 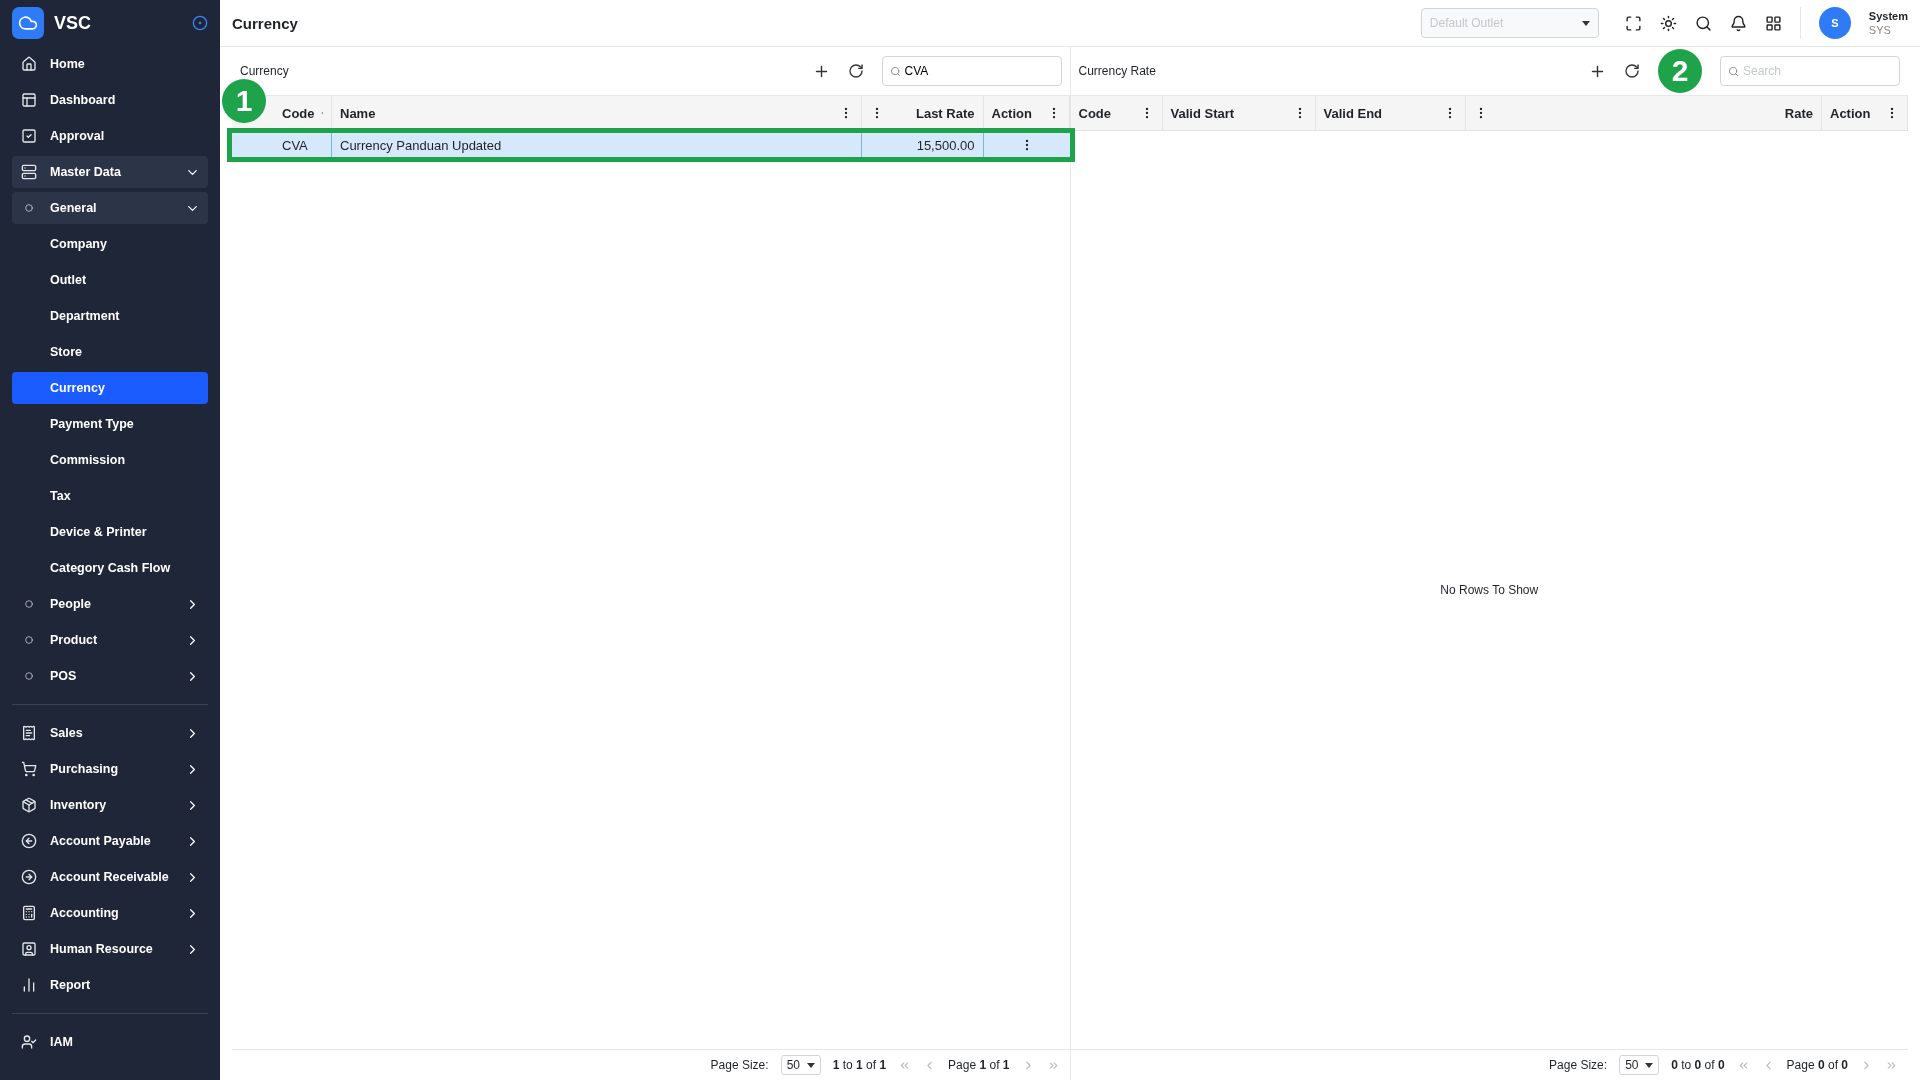 I want to click on search-field: CVA, so click(x=971, y=71).